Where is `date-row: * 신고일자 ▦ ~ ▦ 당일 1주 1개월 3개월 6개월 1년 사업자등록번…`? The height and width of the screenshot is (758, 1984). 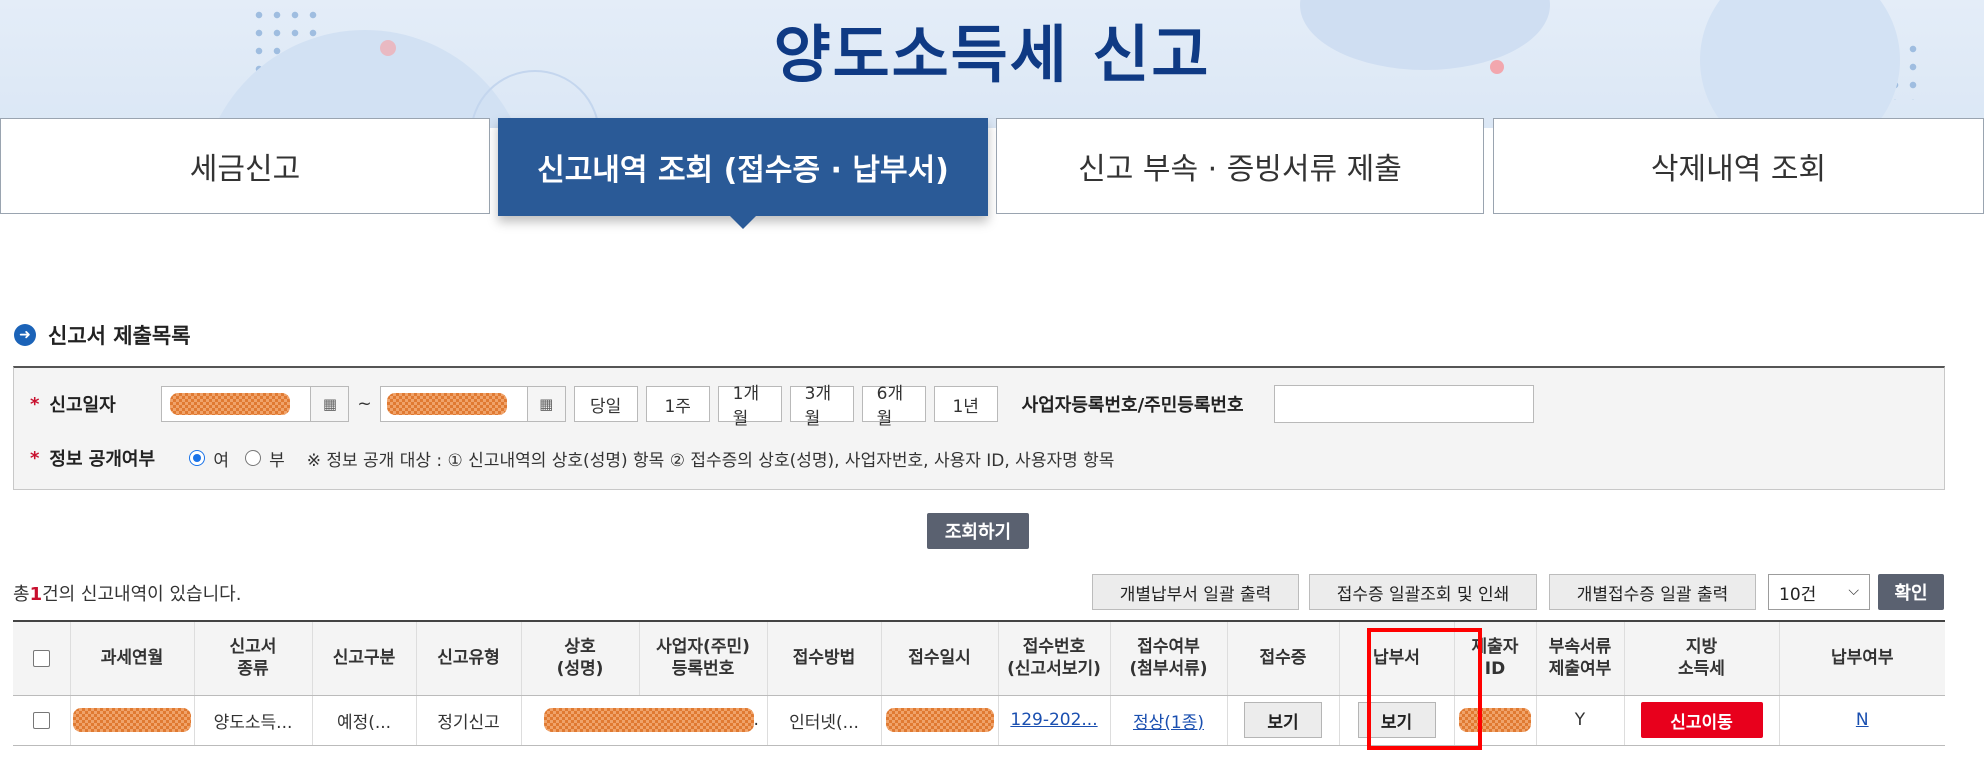
date-row: * 신고일자 ▦ ~ ▦ 당일 1주 1개월 3개월 6개월 1년 사업자등록번… is located at coordinates (782, 406).